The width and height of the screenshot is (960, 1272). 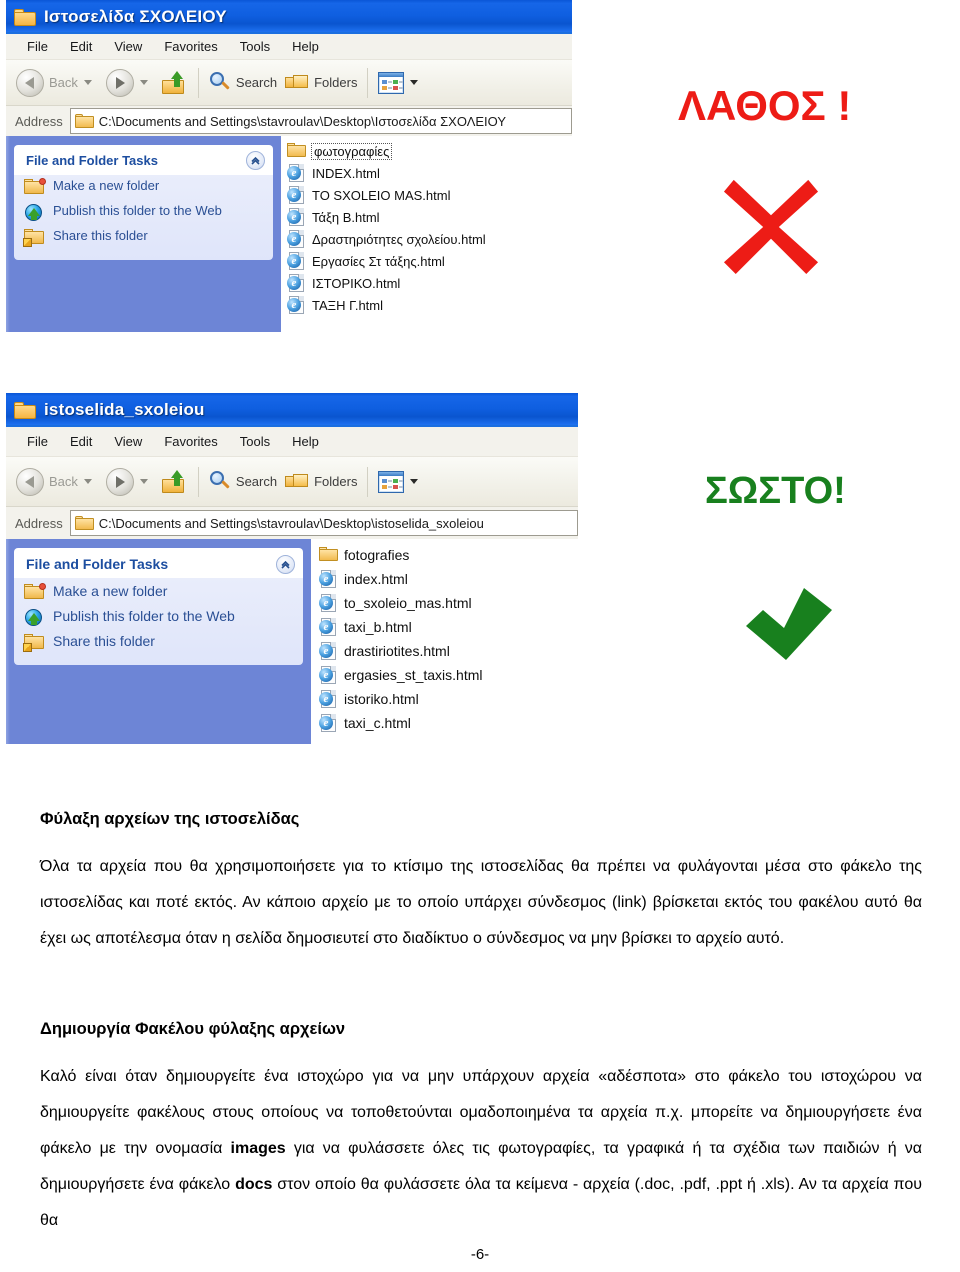 I want to click on file-name: INDEX.html, so click(x=346, y=173).